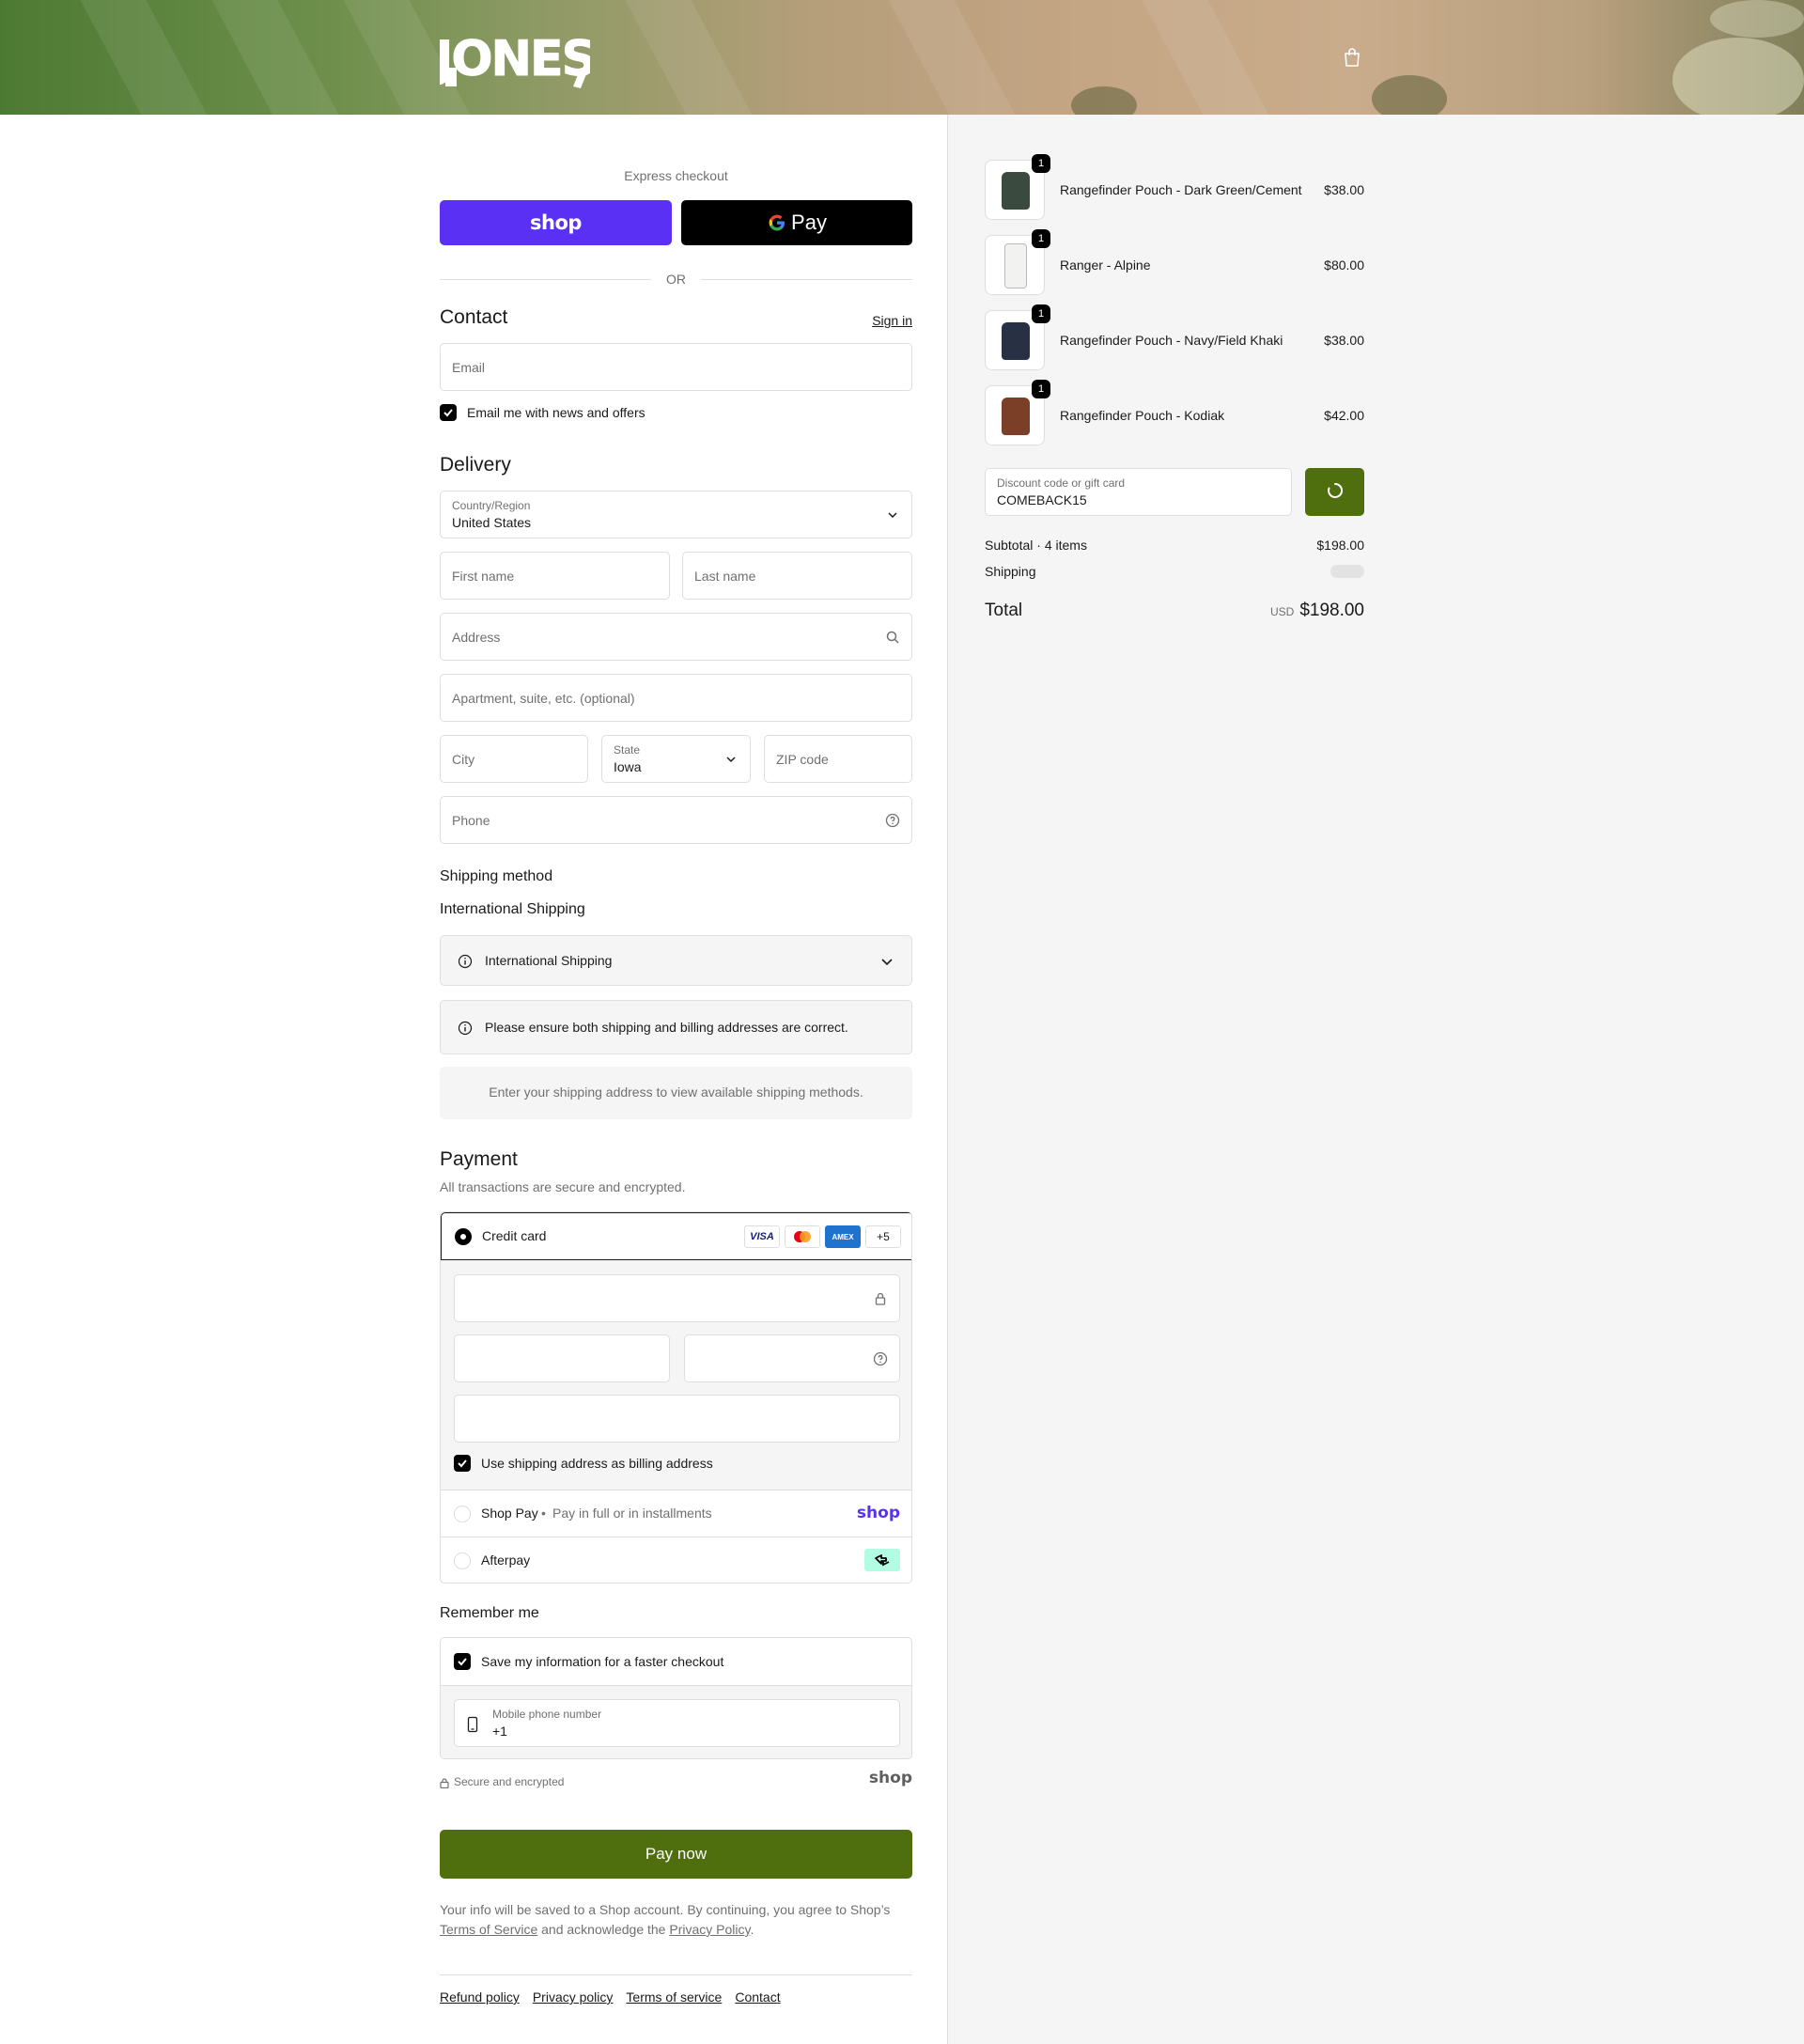  What do you see at coordinates (676, 367) in the screenshot?
I see `email-field: Email` at bounding box center [676, 367].